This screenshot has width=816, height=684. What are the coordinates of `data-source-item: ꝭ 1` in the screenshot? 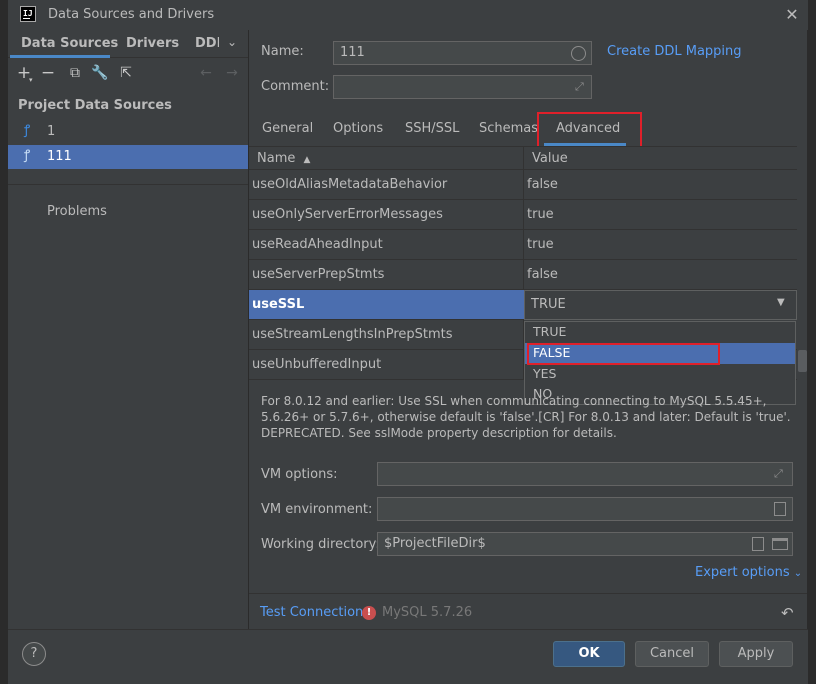 It's located at (128, 132).